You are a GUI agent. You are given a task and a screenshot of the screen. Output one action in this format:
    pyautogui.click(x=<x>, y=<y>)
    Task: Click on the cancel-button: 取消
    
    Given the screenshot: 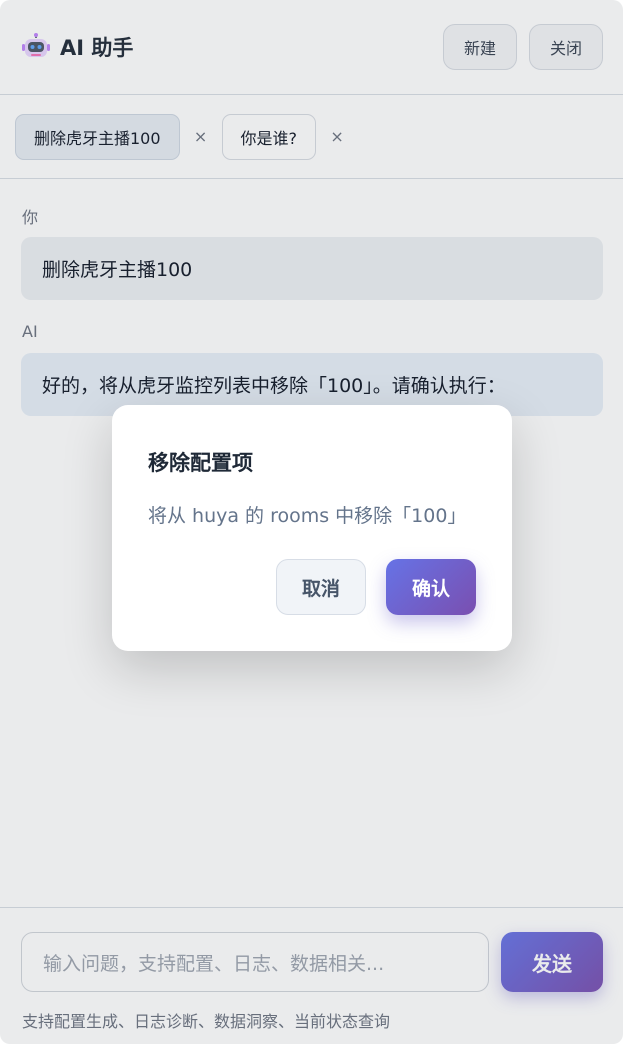 What is the action you would take?
    pyautogui.click(x=321, y=587)
    